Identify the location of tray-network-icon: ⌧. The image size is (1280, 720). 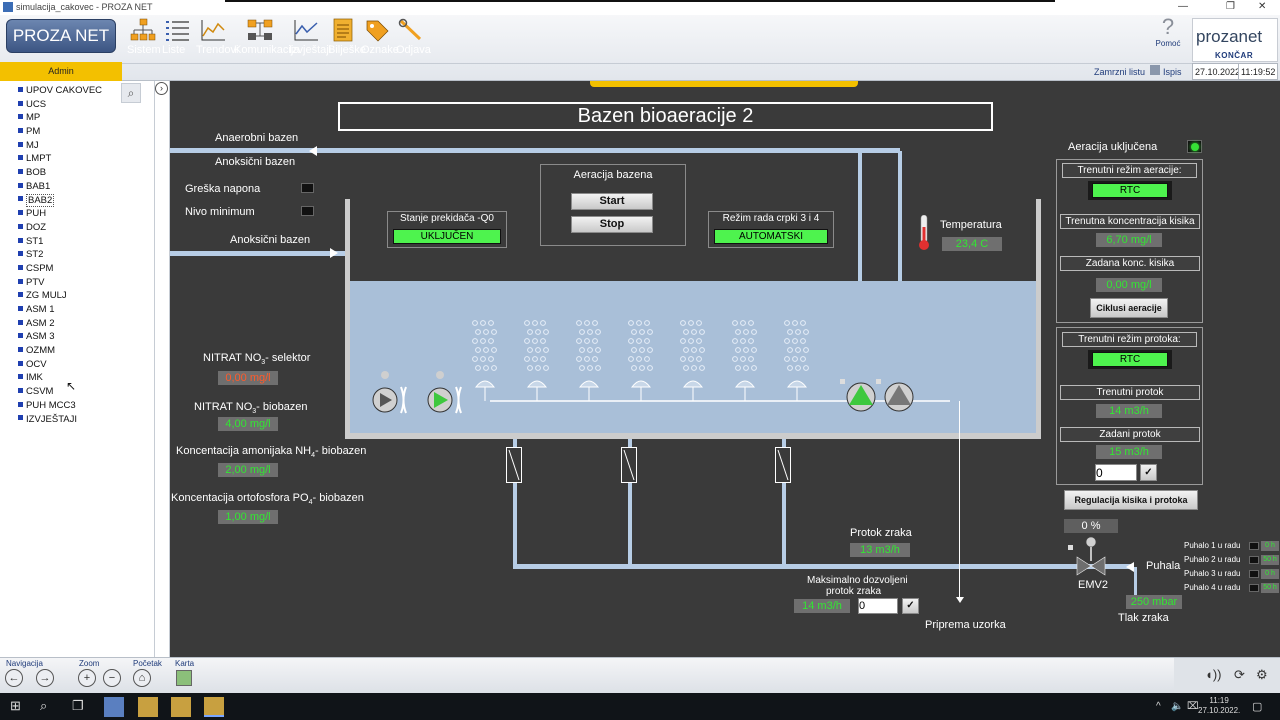
(1193, 706).